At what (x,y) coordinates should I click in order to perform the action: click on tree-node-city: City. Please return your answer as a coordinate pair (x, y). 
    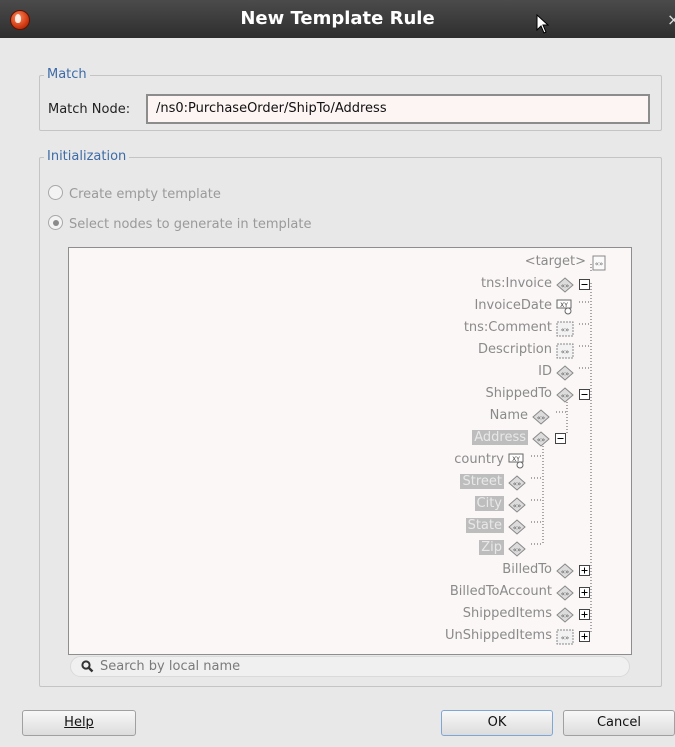
    Looking at the image, I should click on (489, 503).